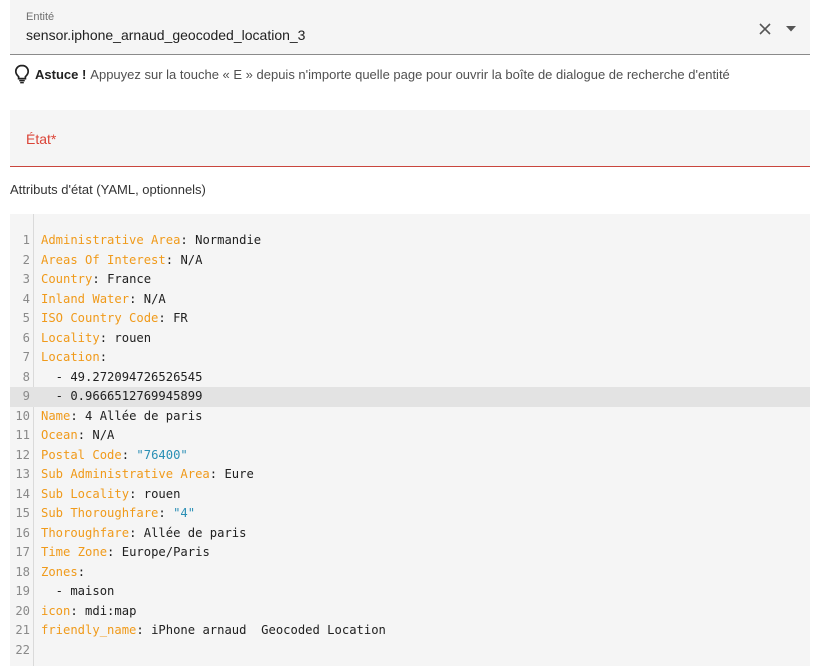  What do you see at coordinates (26, 240) in the screenshot?
I see `line-number: 1` at bounding box center [26, 240].